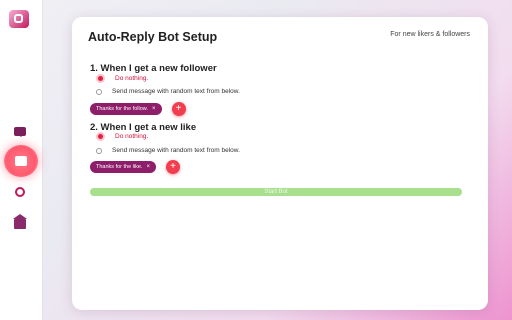 The width and height of the screenshot is (512, 320). I want to click on like-icon, so click(21, 161).